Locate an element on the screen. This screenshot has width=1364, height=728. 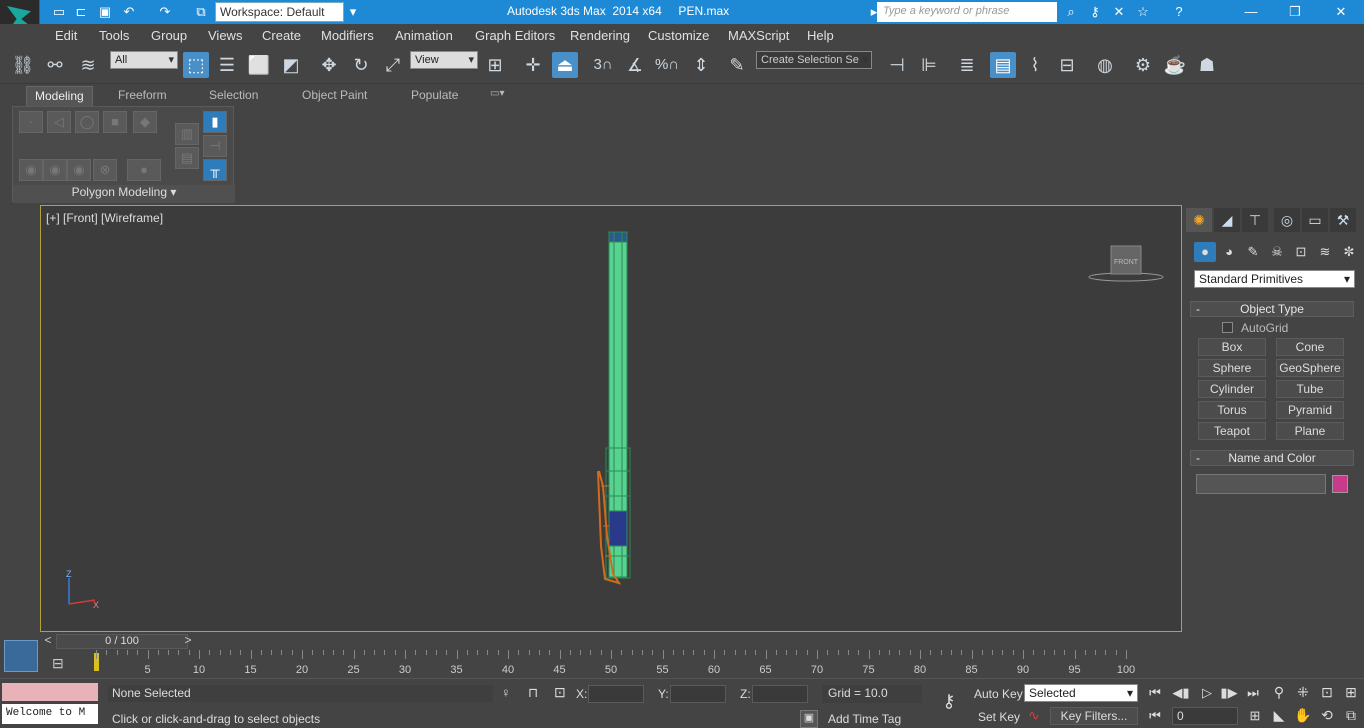
orbit-icon: ⟲ is located at coordinates (1327, 715).